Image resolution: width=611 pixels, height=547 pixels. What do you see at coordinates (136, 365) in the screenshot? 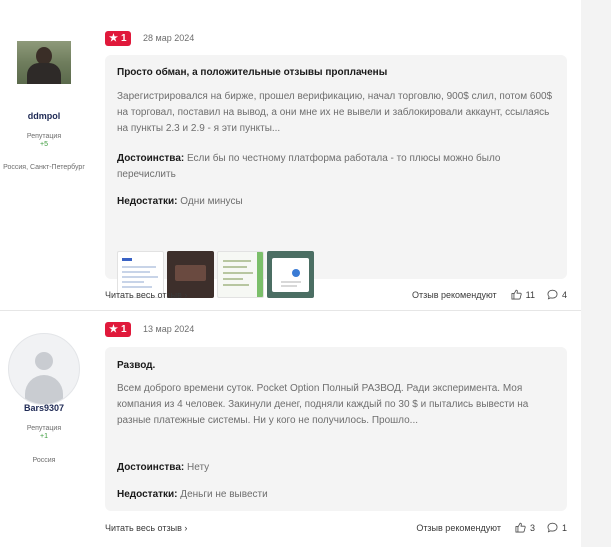
I see `review-title: Развод.` at bounding box center [136, 365].